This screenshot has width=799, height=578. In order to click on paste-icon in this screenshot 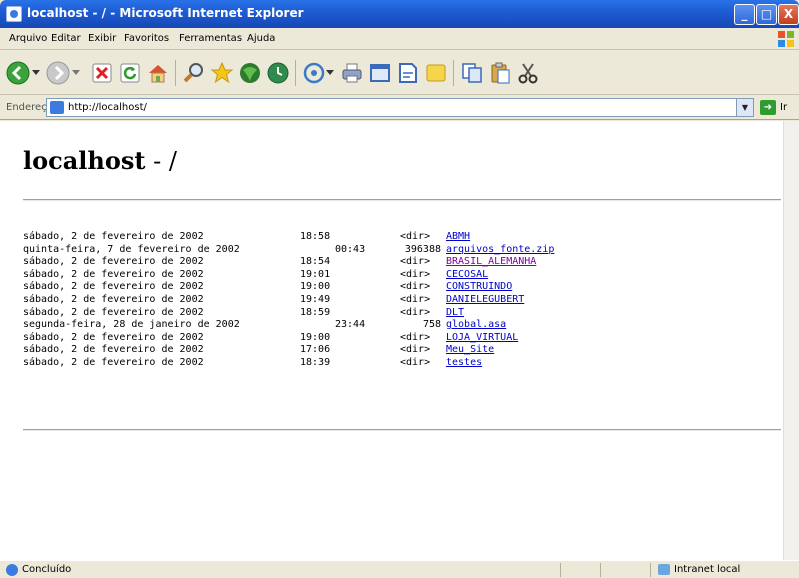, I will do `click(500, 73)`.